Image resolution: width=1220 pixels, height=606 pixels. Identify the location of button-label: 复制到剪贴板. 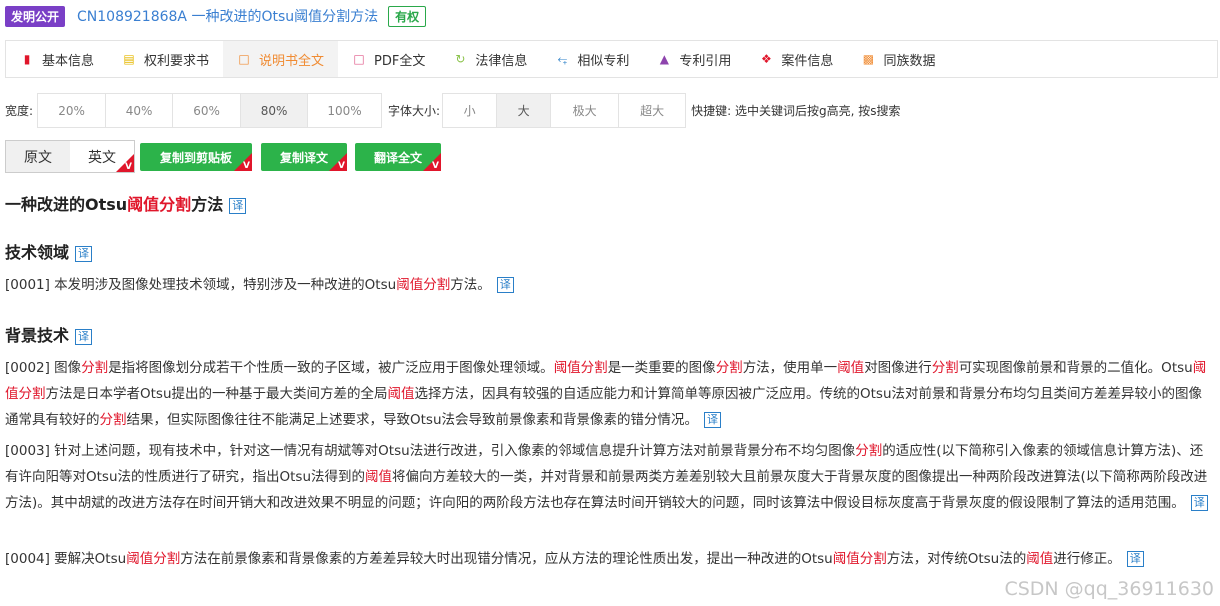
(195, 157).